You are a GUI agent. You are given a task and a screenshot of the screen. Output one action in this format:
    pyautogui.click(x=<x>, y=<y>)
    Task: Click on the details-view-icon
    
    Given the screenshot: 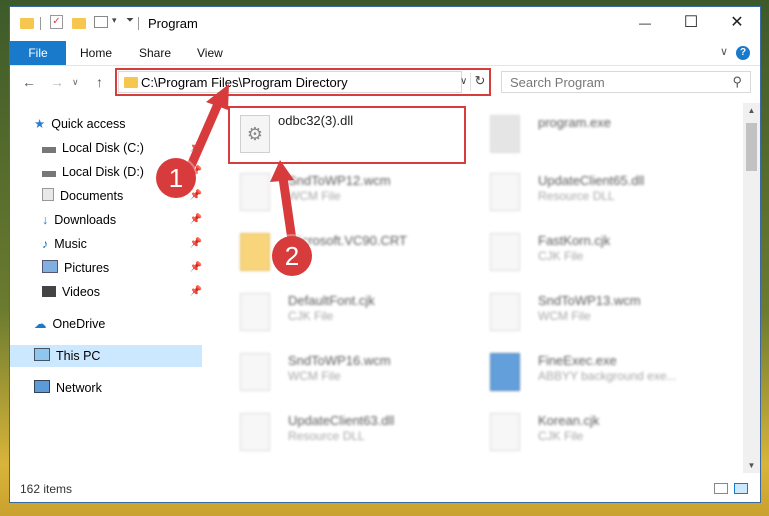 What is the action you would take?
    pyautogui.click(x=721, y=488)
    